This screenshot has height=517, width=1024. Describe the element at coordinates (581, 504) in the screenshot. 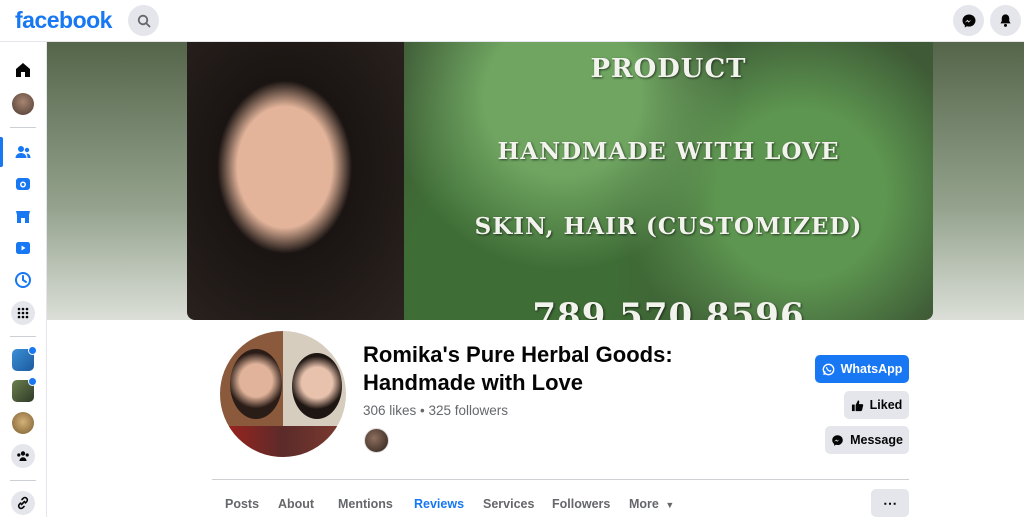

I see `tab-followers: Followers` at that location.